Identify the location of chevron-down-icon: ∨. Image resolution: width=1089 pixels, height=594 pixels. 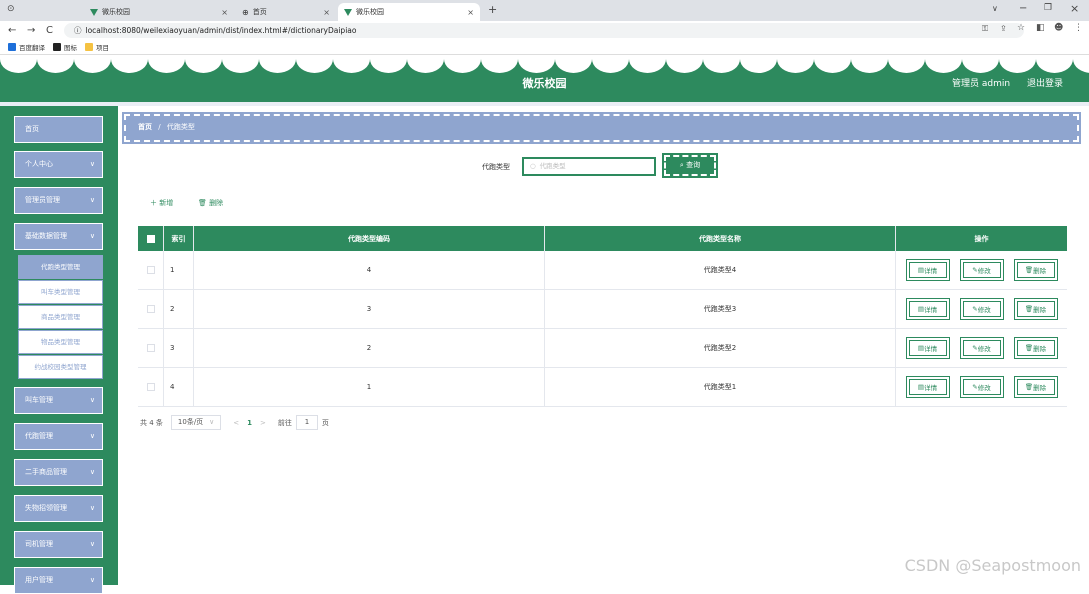
(92, 580).